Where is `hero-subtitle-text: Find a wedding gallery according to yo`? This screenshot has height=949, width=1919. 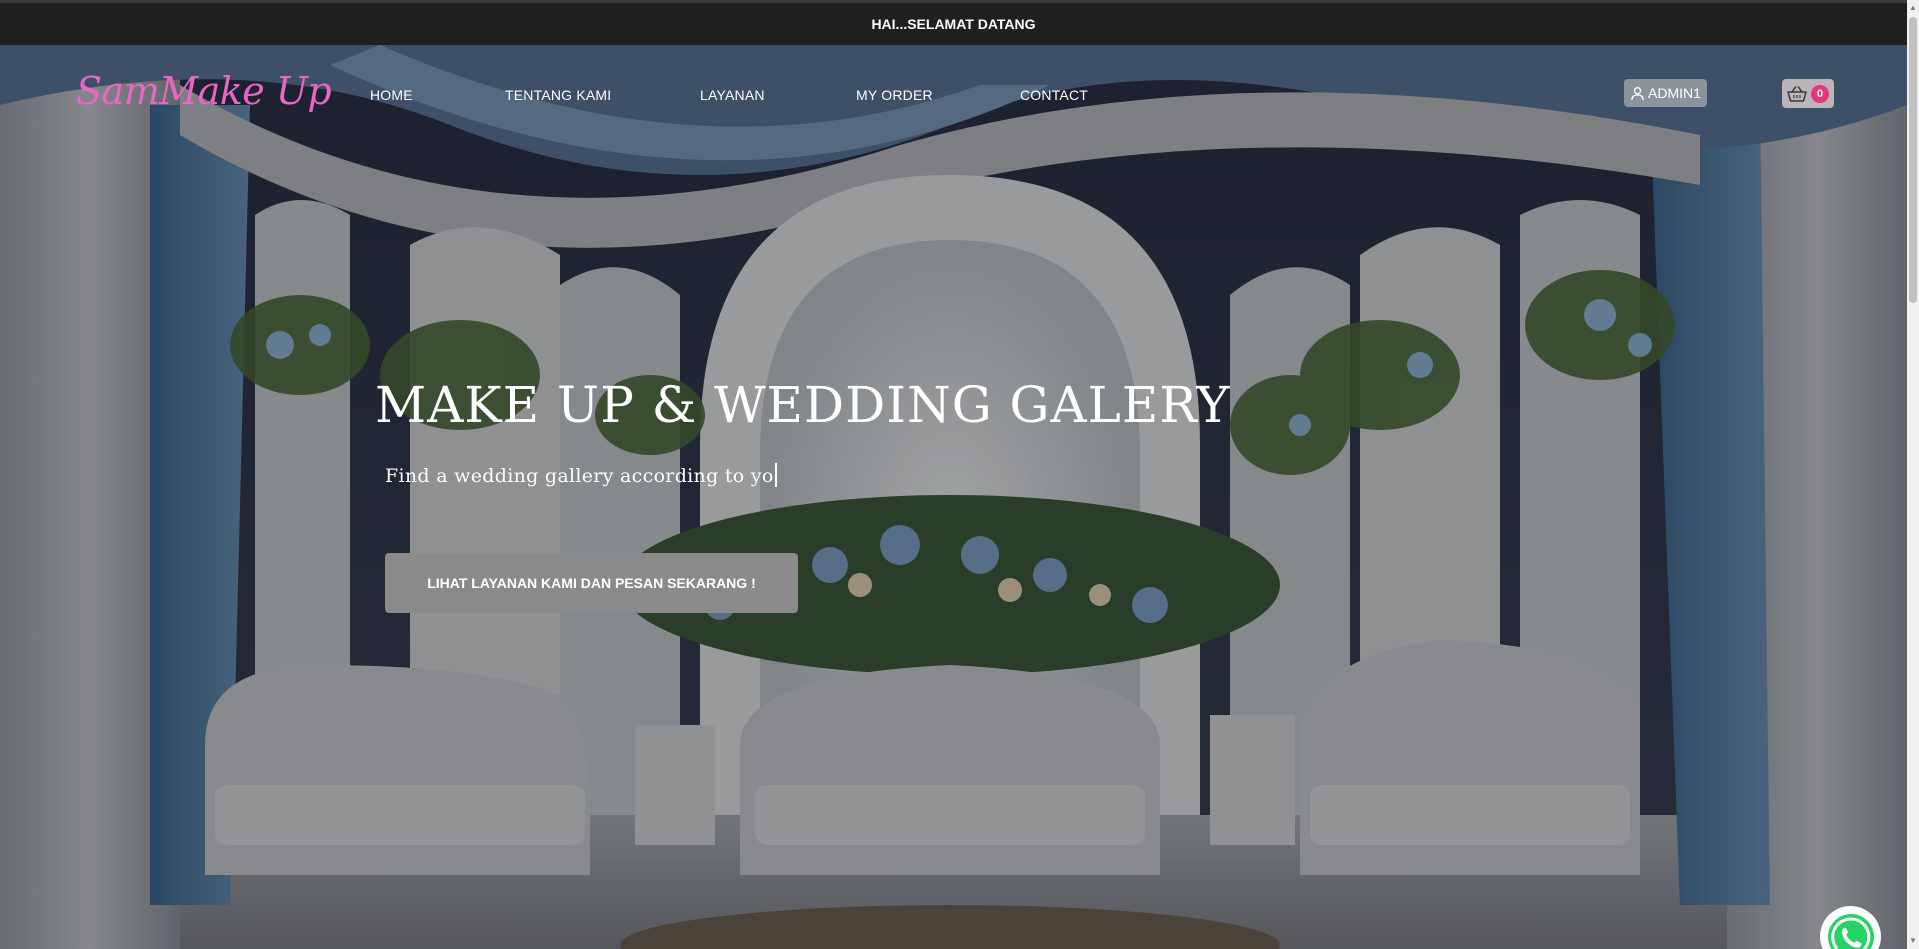 hero-subtitle-text: Find a wedding gallery according to yo is located at coordinates (579, 476).